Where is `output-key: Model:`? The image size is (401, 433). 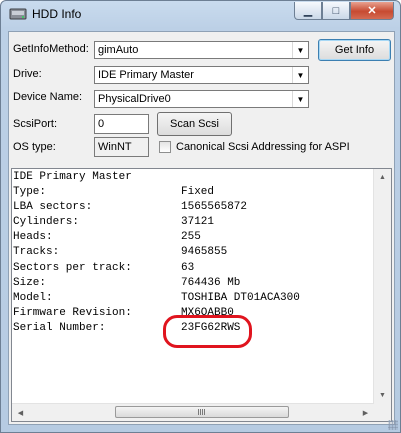
output-key: Model: is located at coordinates (33, 297).